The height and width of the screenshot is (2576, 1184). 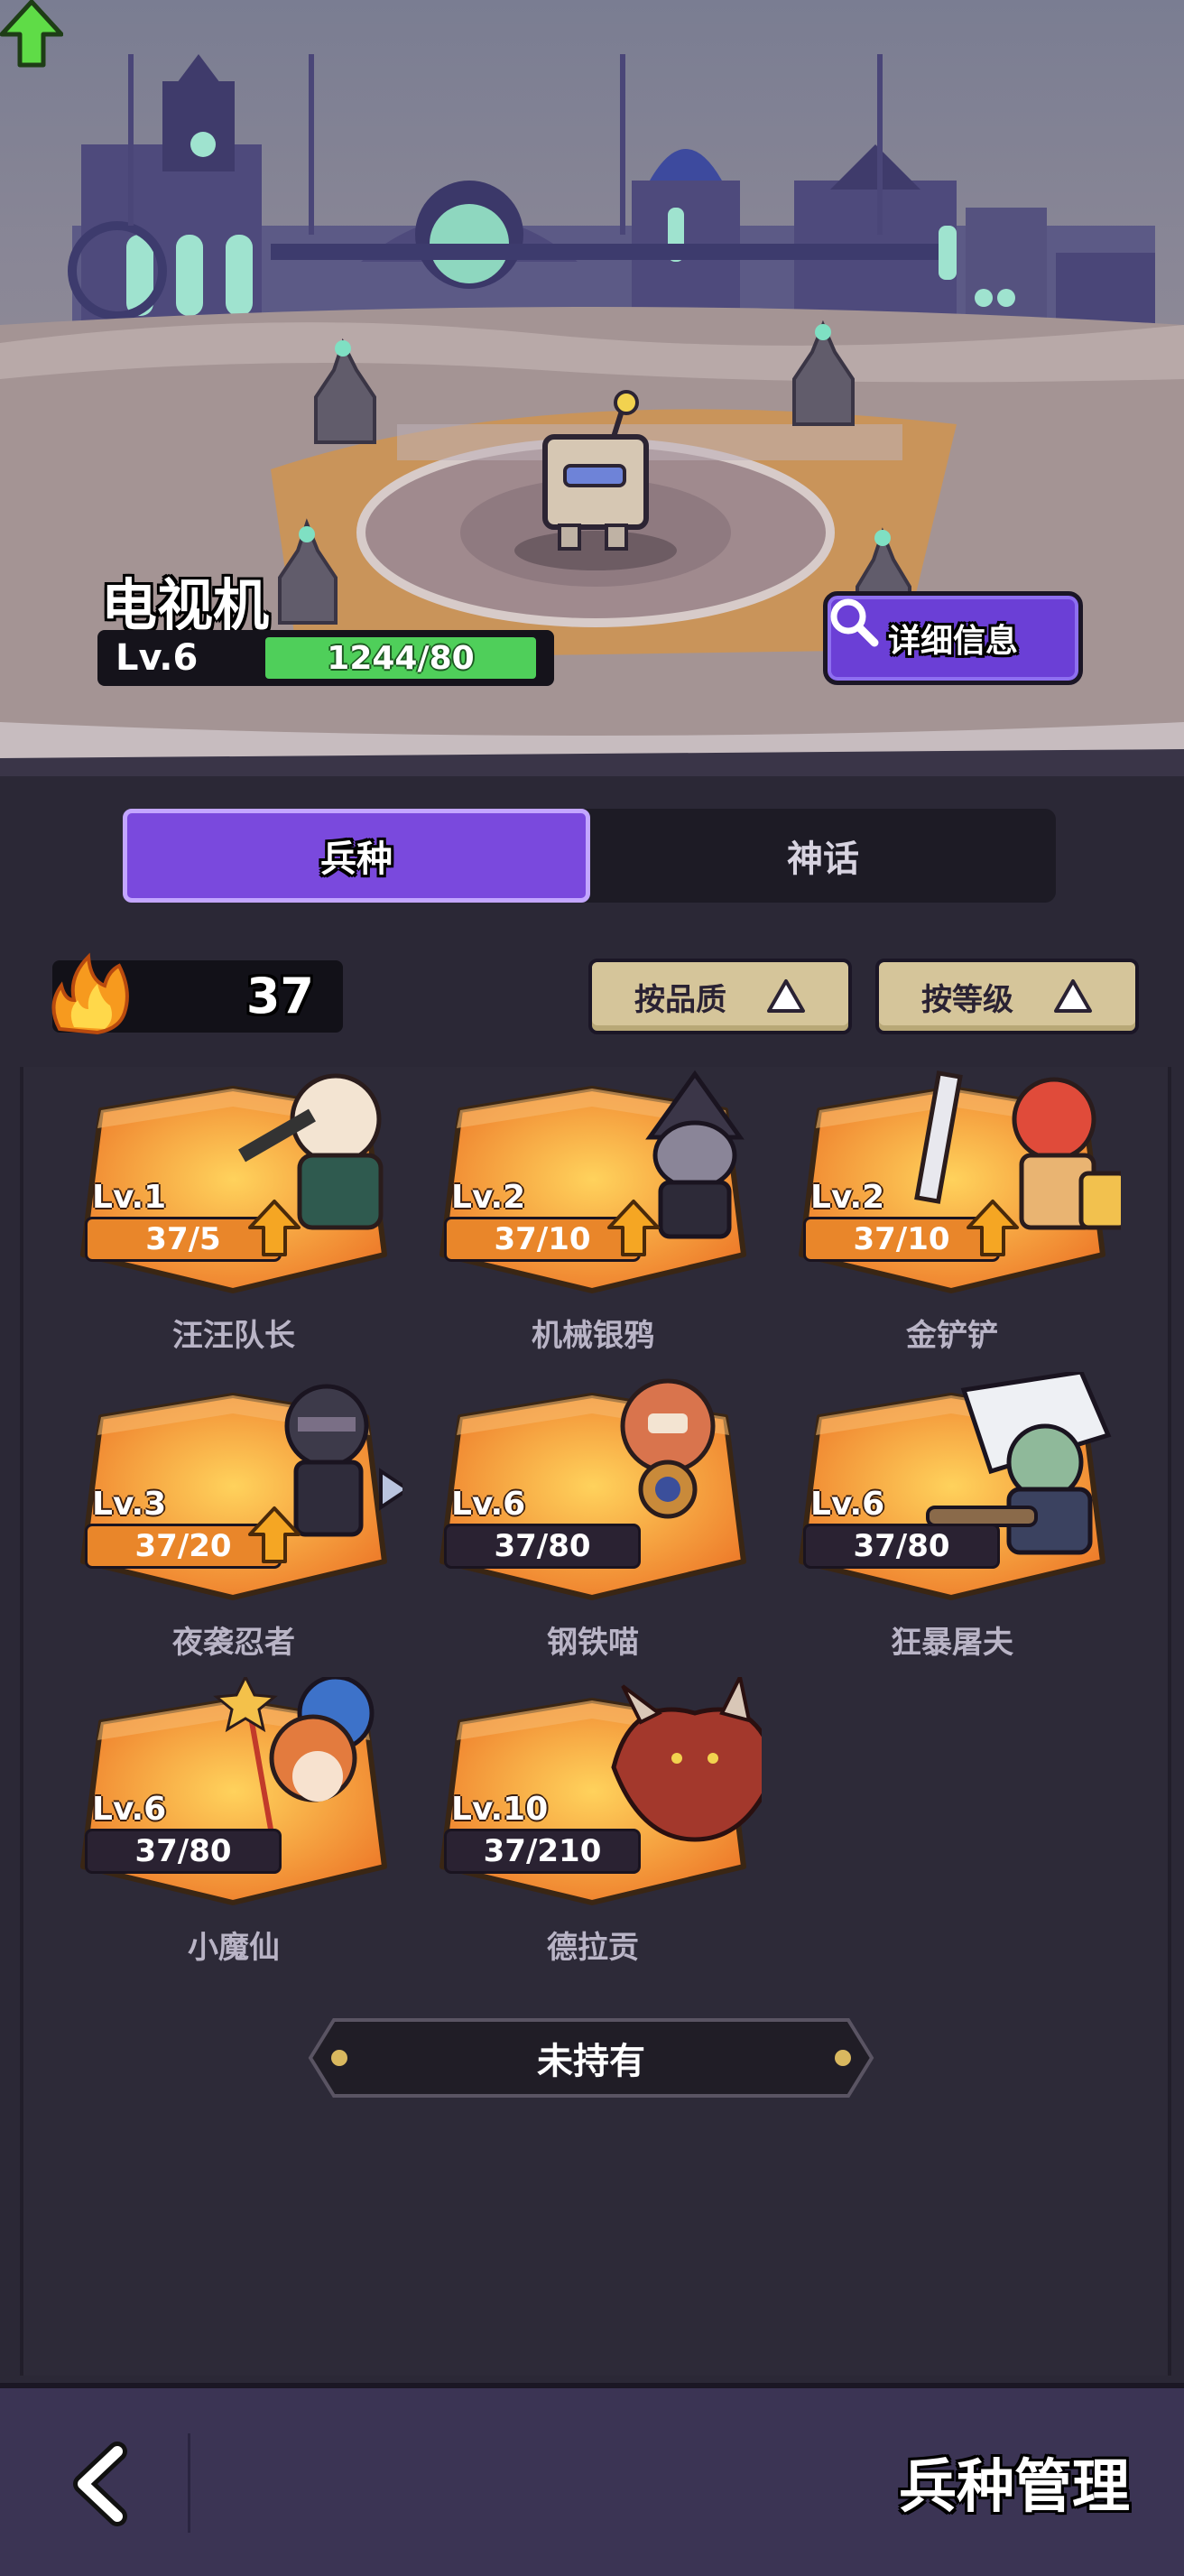 I want to click on not-owned-label: 未持有, so click(x=591, y=2061).